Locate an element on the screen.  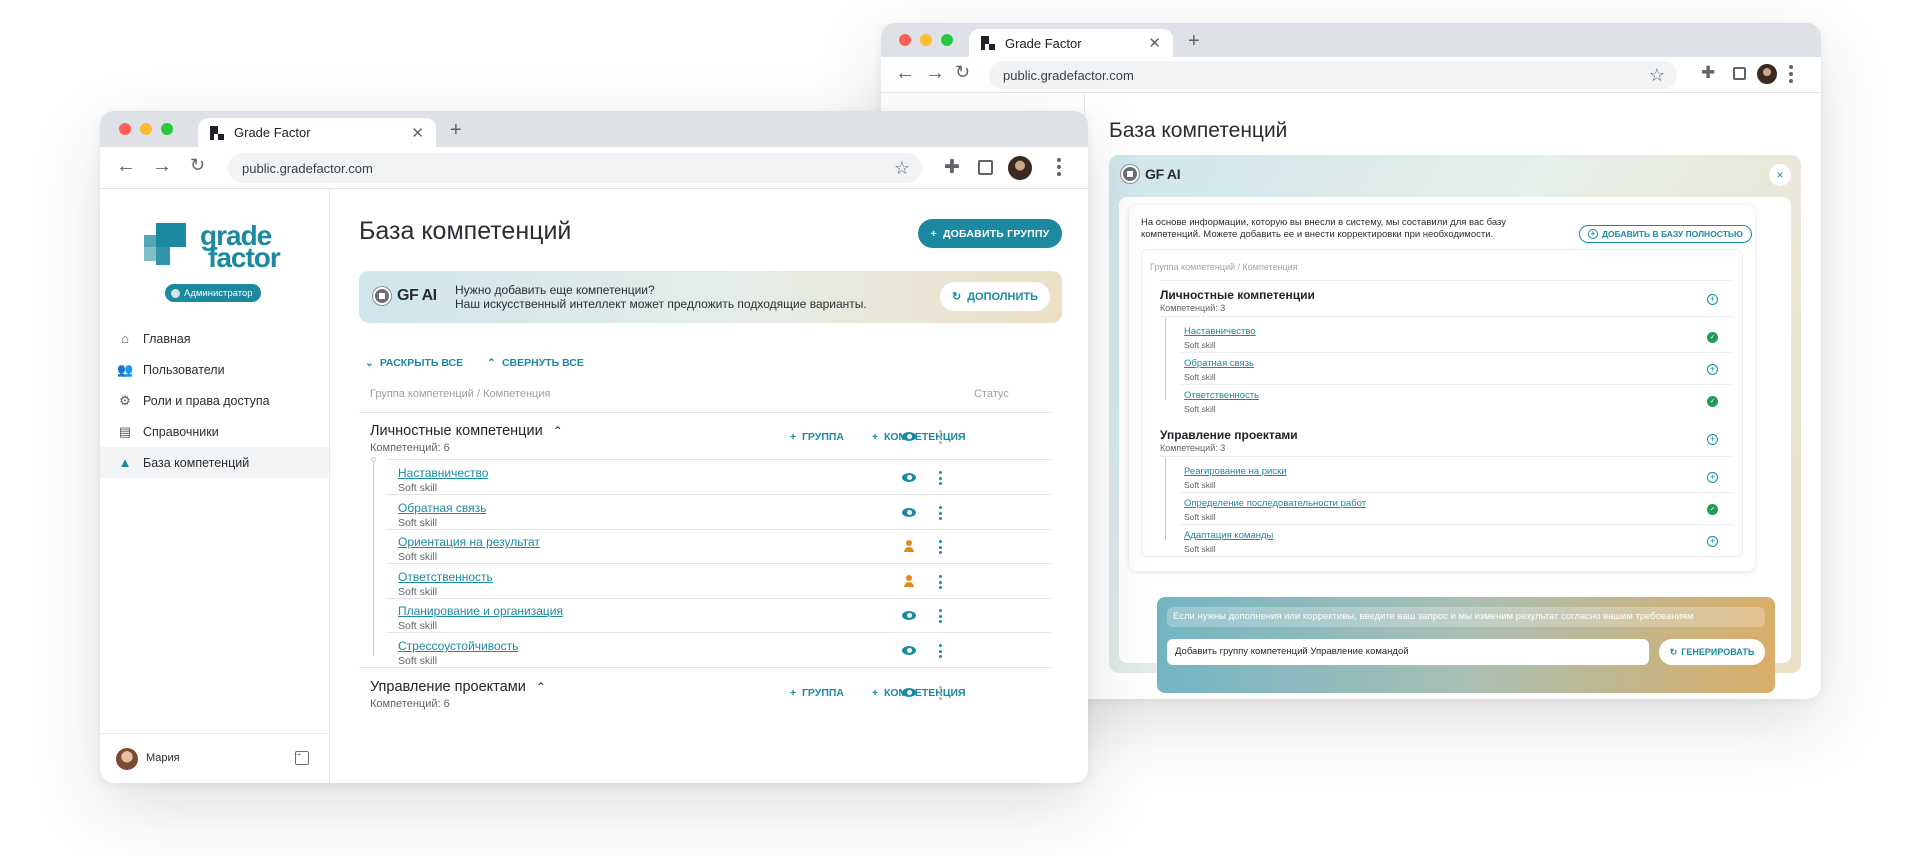
list-item: Определение последовательности работ is located at coordinates (1275, 503).